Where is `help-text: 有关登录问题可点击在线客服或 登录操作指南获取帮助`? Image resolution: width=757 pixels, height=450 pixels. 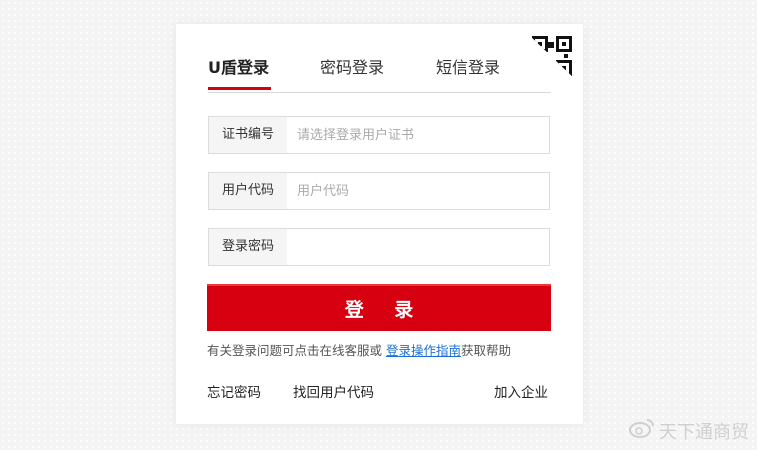
help-text: 有关登录问题可点击在线客服或 登录操作指南获取帮助 is located at coordinates (387, 349).